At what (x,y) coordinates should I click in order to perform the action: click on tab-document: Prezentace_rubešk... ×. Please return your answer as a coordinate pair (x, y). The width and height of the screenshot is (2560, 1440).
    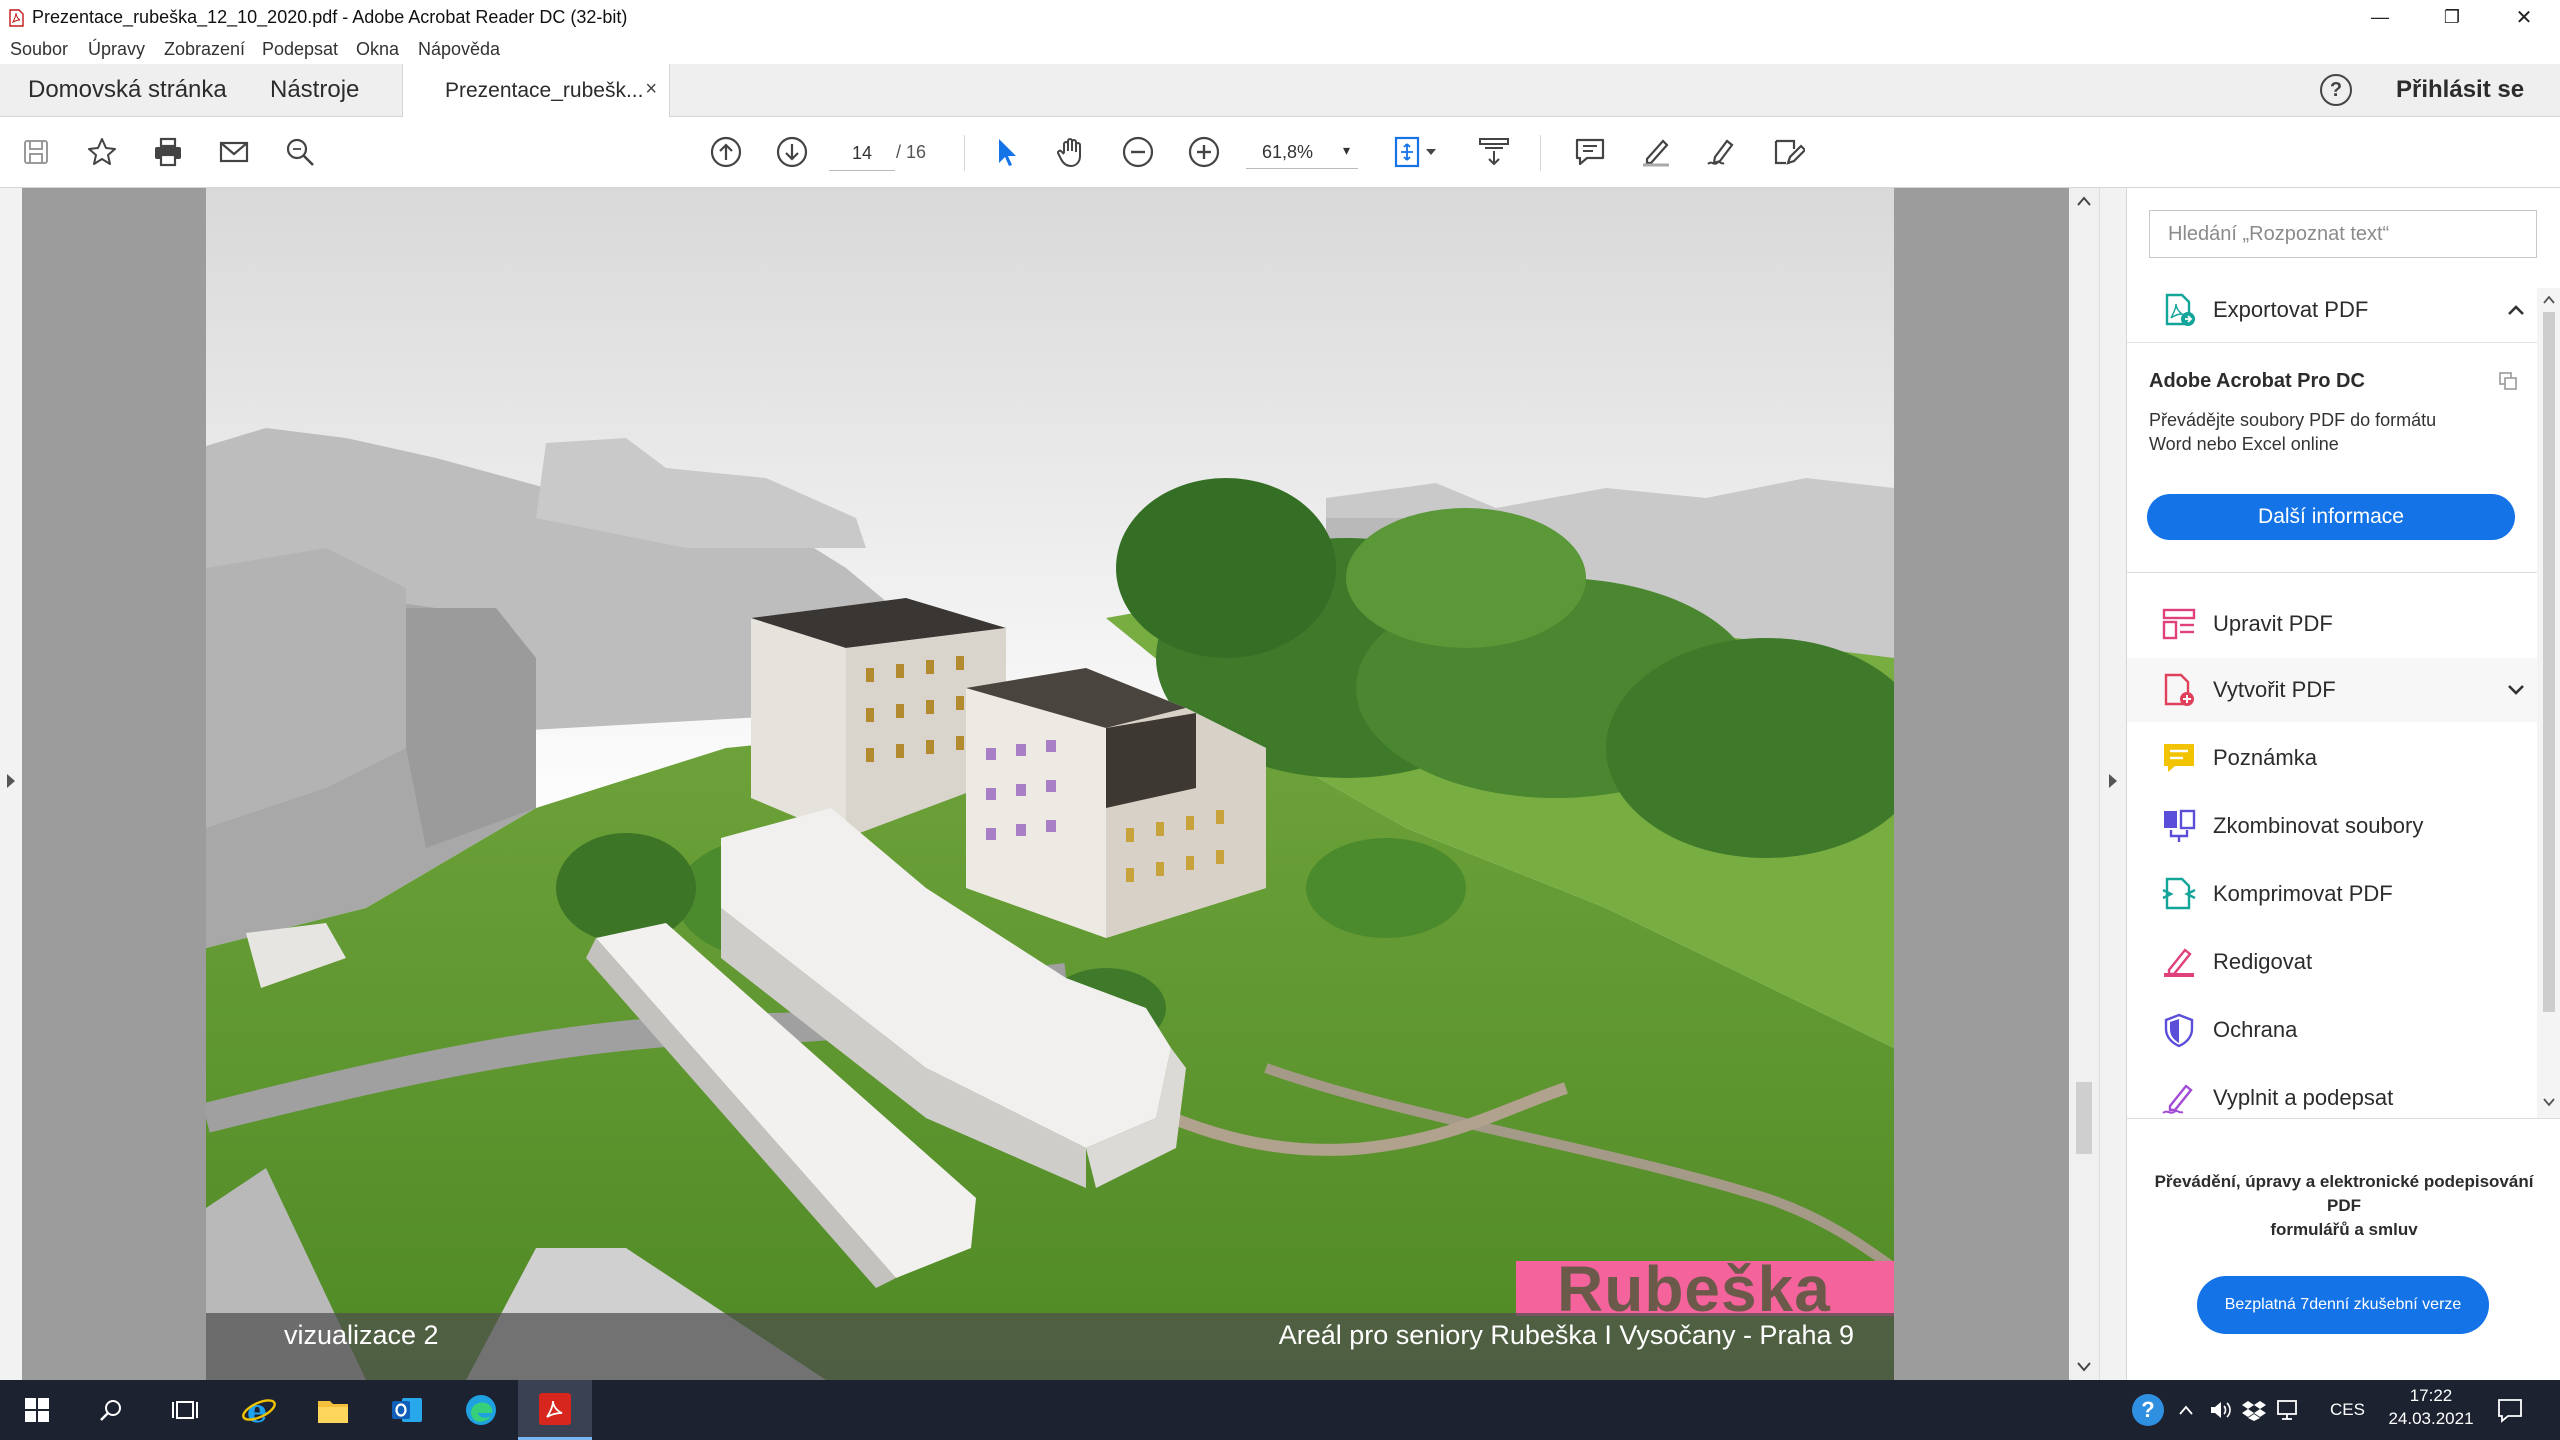
    Looking at the image, I should click on (536, 90).